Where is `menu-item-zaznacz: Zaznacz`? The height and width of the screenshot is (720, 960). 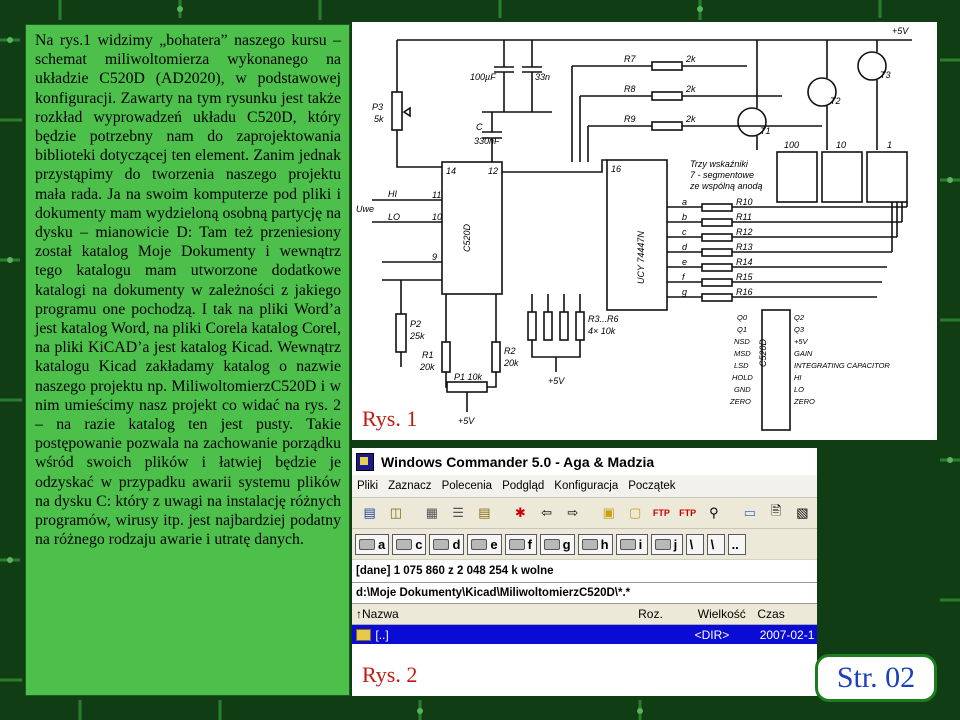
menu-item-zaznacz: Zaznacz is located at coordinates (409, 486).